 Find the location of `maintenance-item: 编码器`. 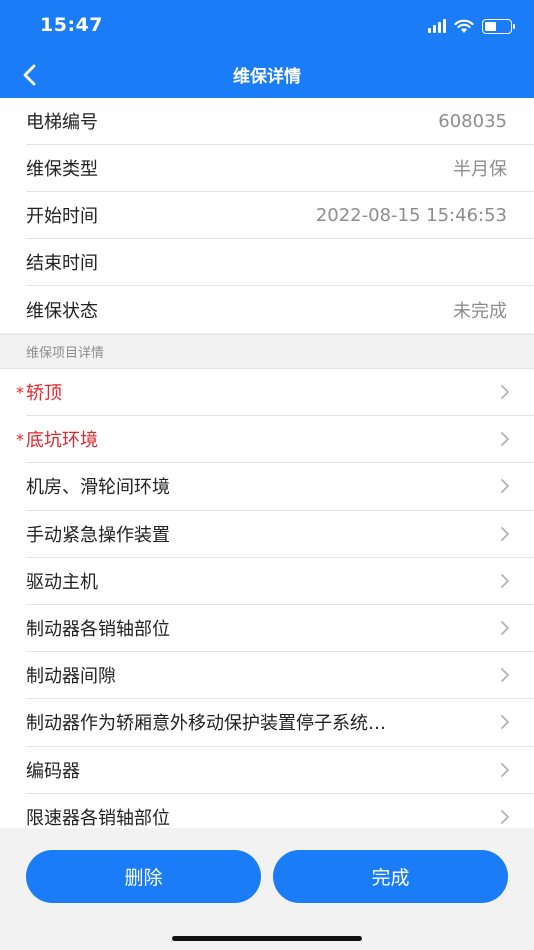

maintenance-item: 编码器 is located at coordinates (280, 770).